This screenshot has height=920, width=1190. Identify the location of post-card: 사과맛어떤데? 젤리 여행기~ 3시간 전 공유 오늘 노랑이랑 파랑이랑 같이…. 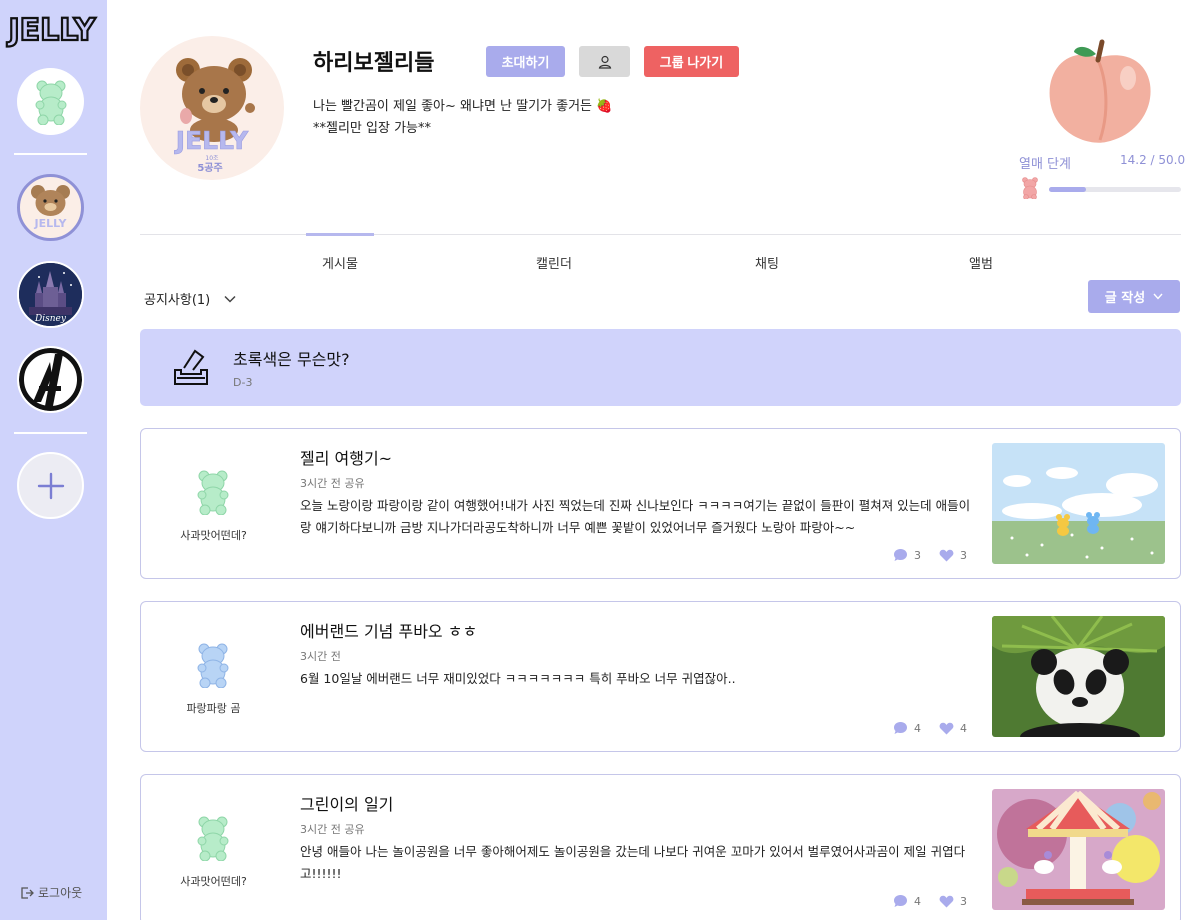
(660, 503).